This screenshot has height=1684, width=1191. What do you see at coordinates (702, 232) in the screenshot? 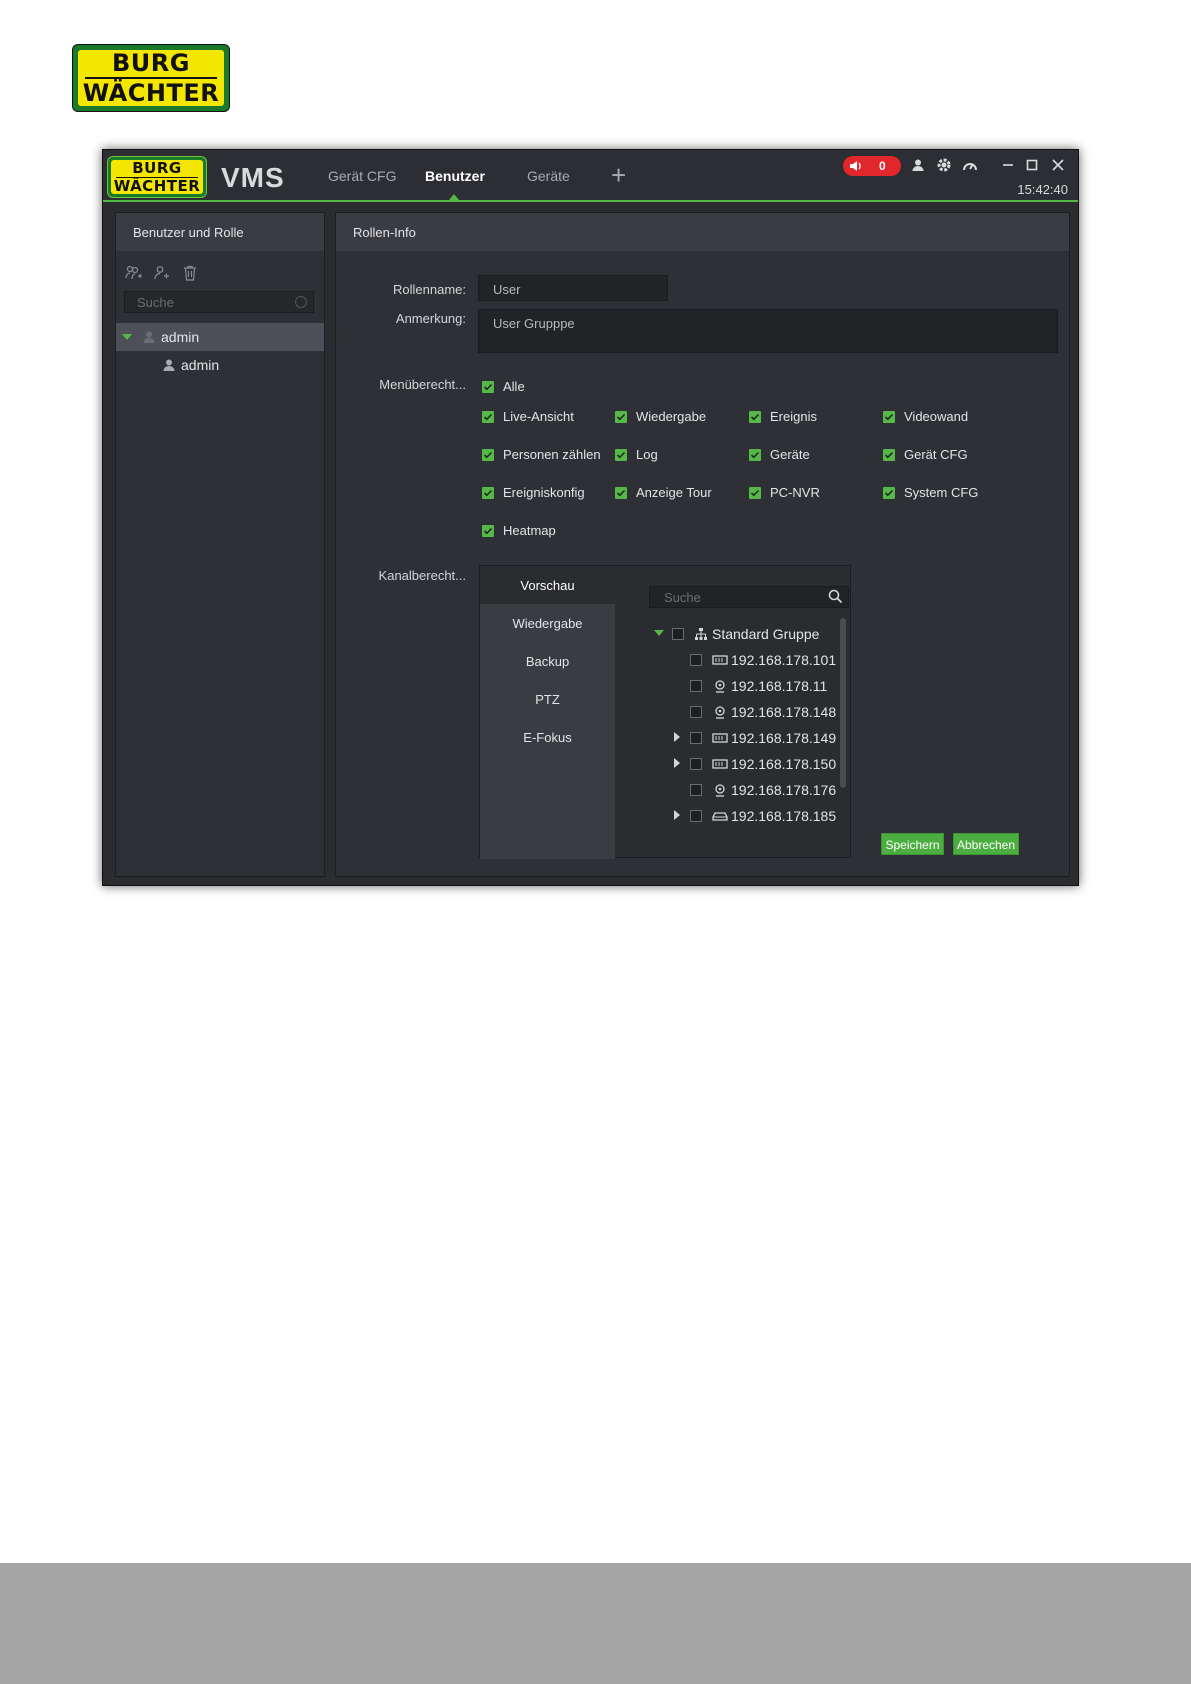
I see `role-info-title: Rollen-Info` at bounding box center [702, 232].